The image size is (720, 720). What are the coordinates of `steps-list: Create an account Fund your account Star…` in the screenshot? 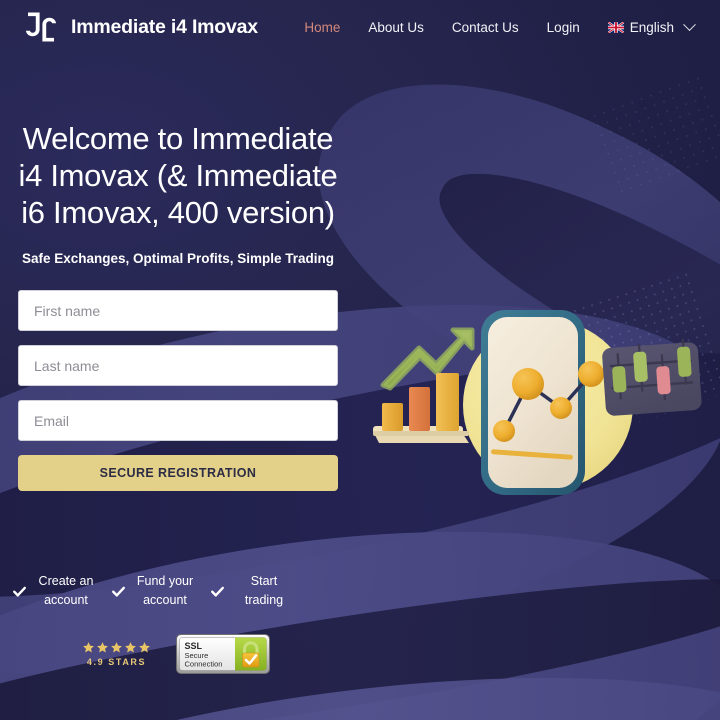 It's located at (177, 591).